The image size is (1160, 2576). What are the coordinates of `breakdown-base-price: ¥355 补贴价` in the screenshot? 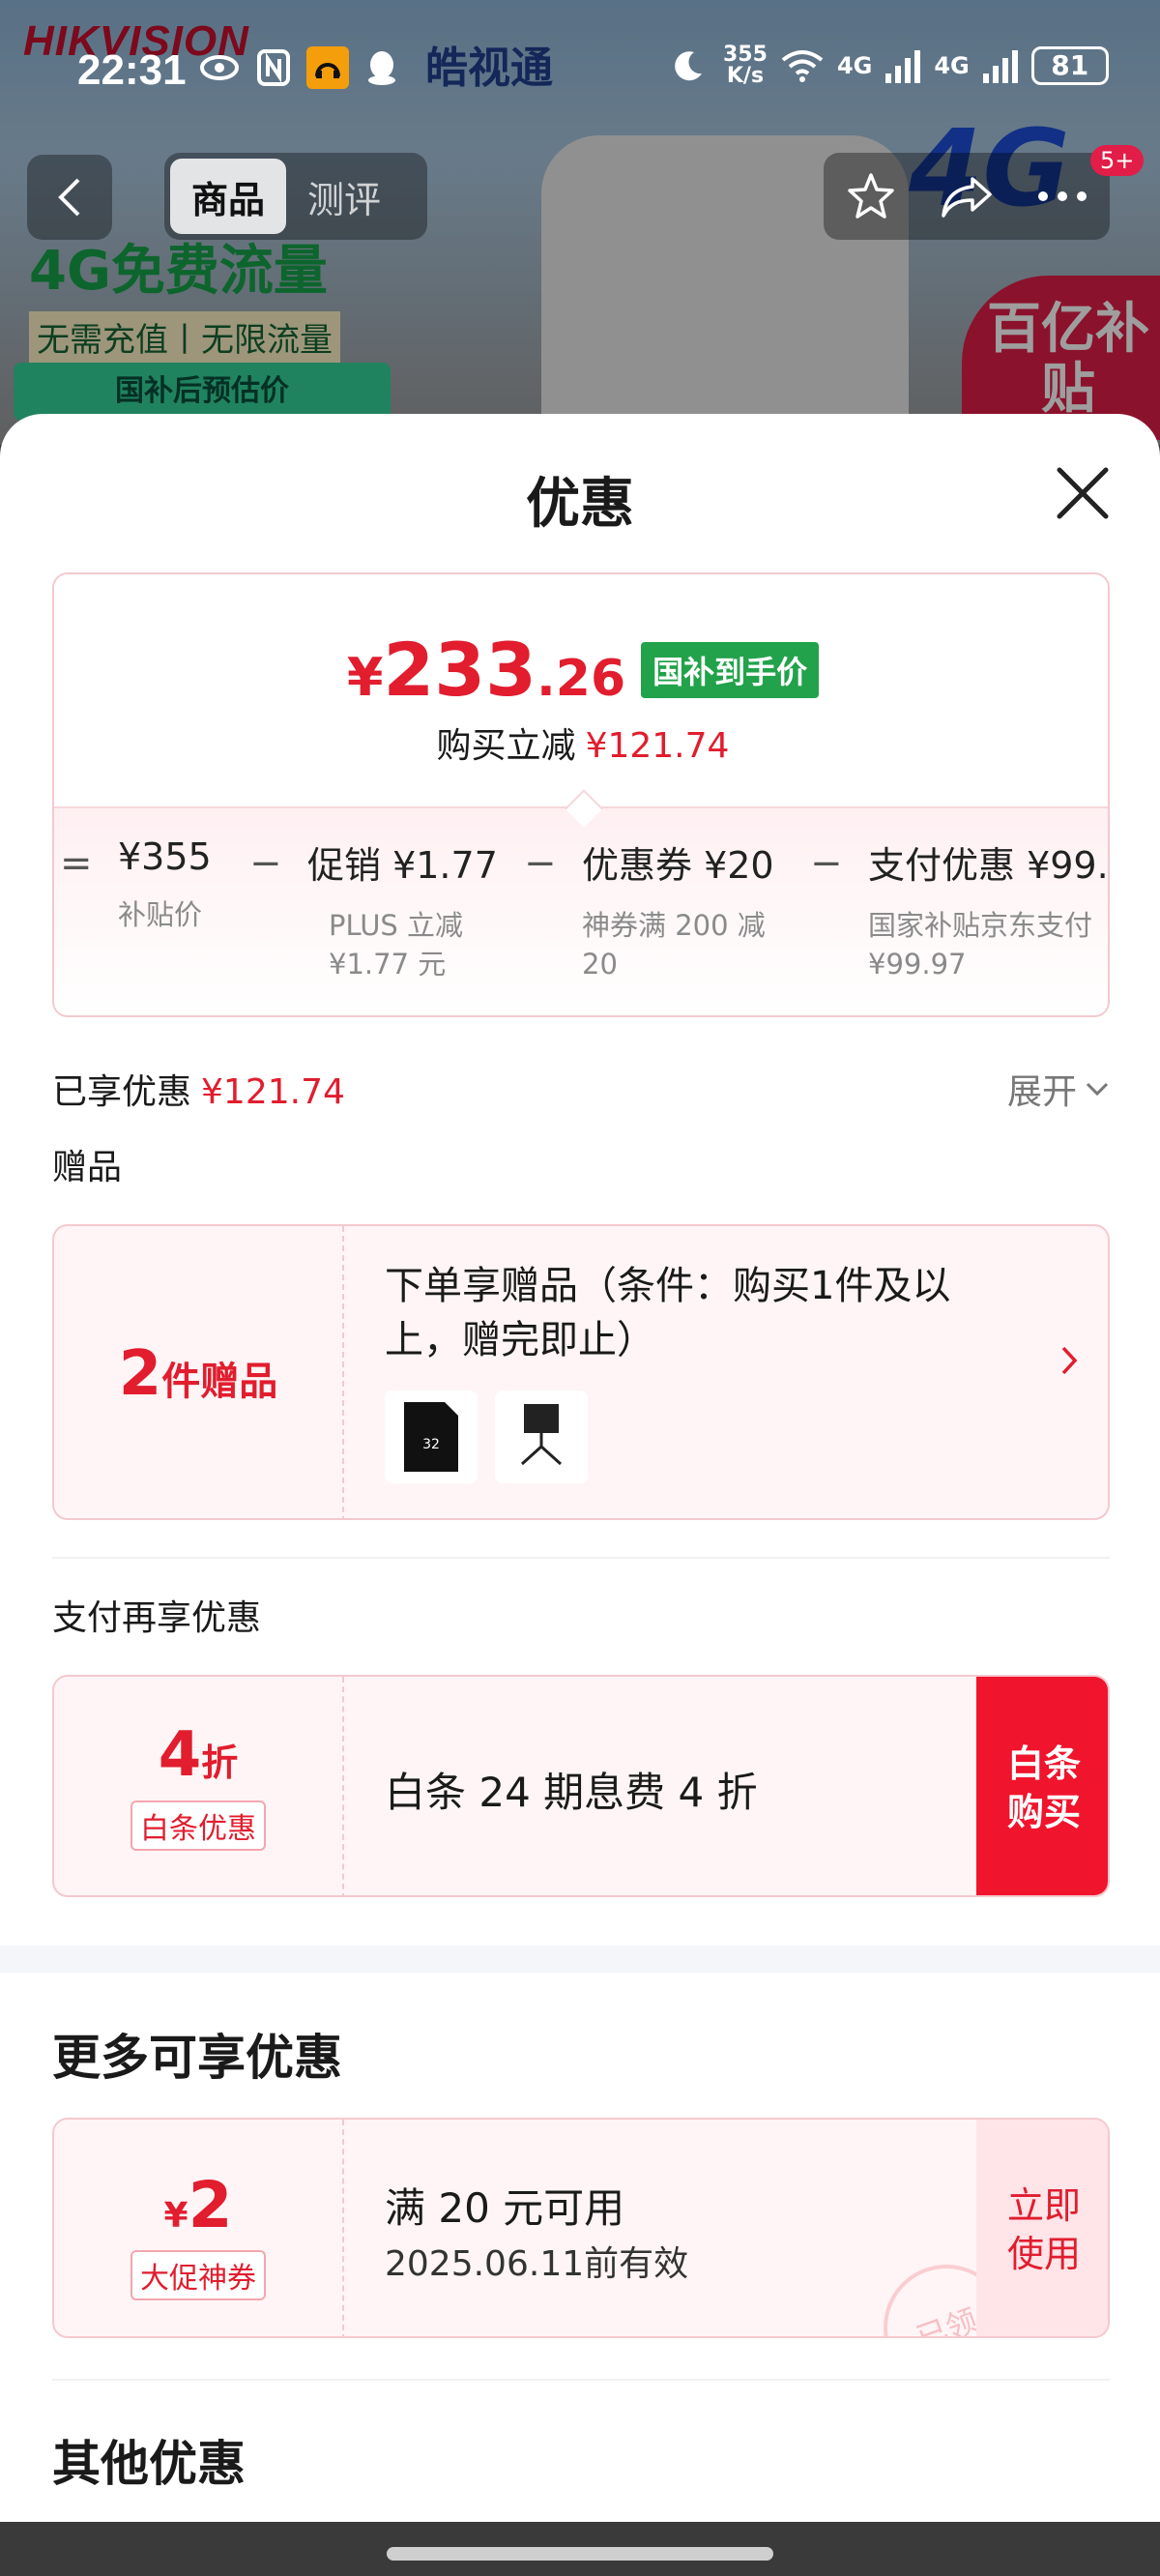 It's located at (165, 884).